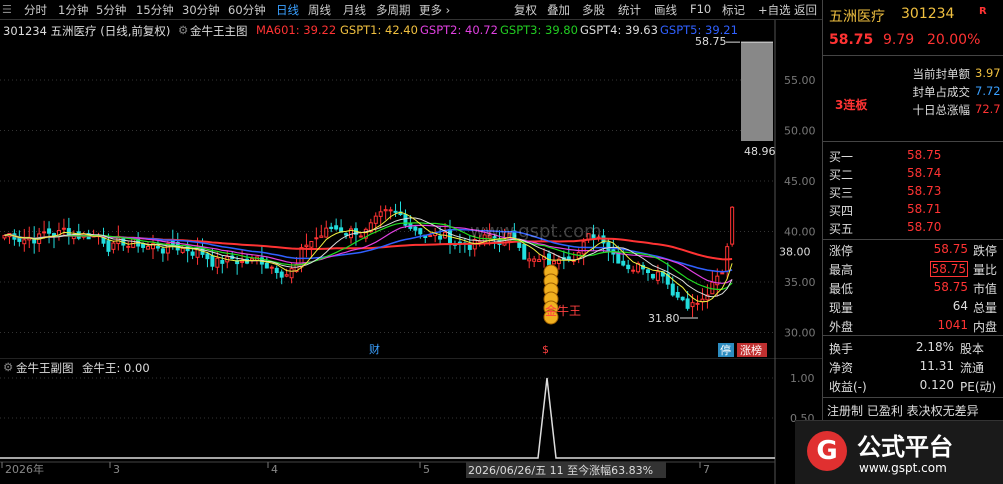 The width and height of the screenshot is (1003, 484). What do you see at coordinates (593, 10) in the screenshot?
I see `toolbar-item: 多股` at bounding box center [593, 10].